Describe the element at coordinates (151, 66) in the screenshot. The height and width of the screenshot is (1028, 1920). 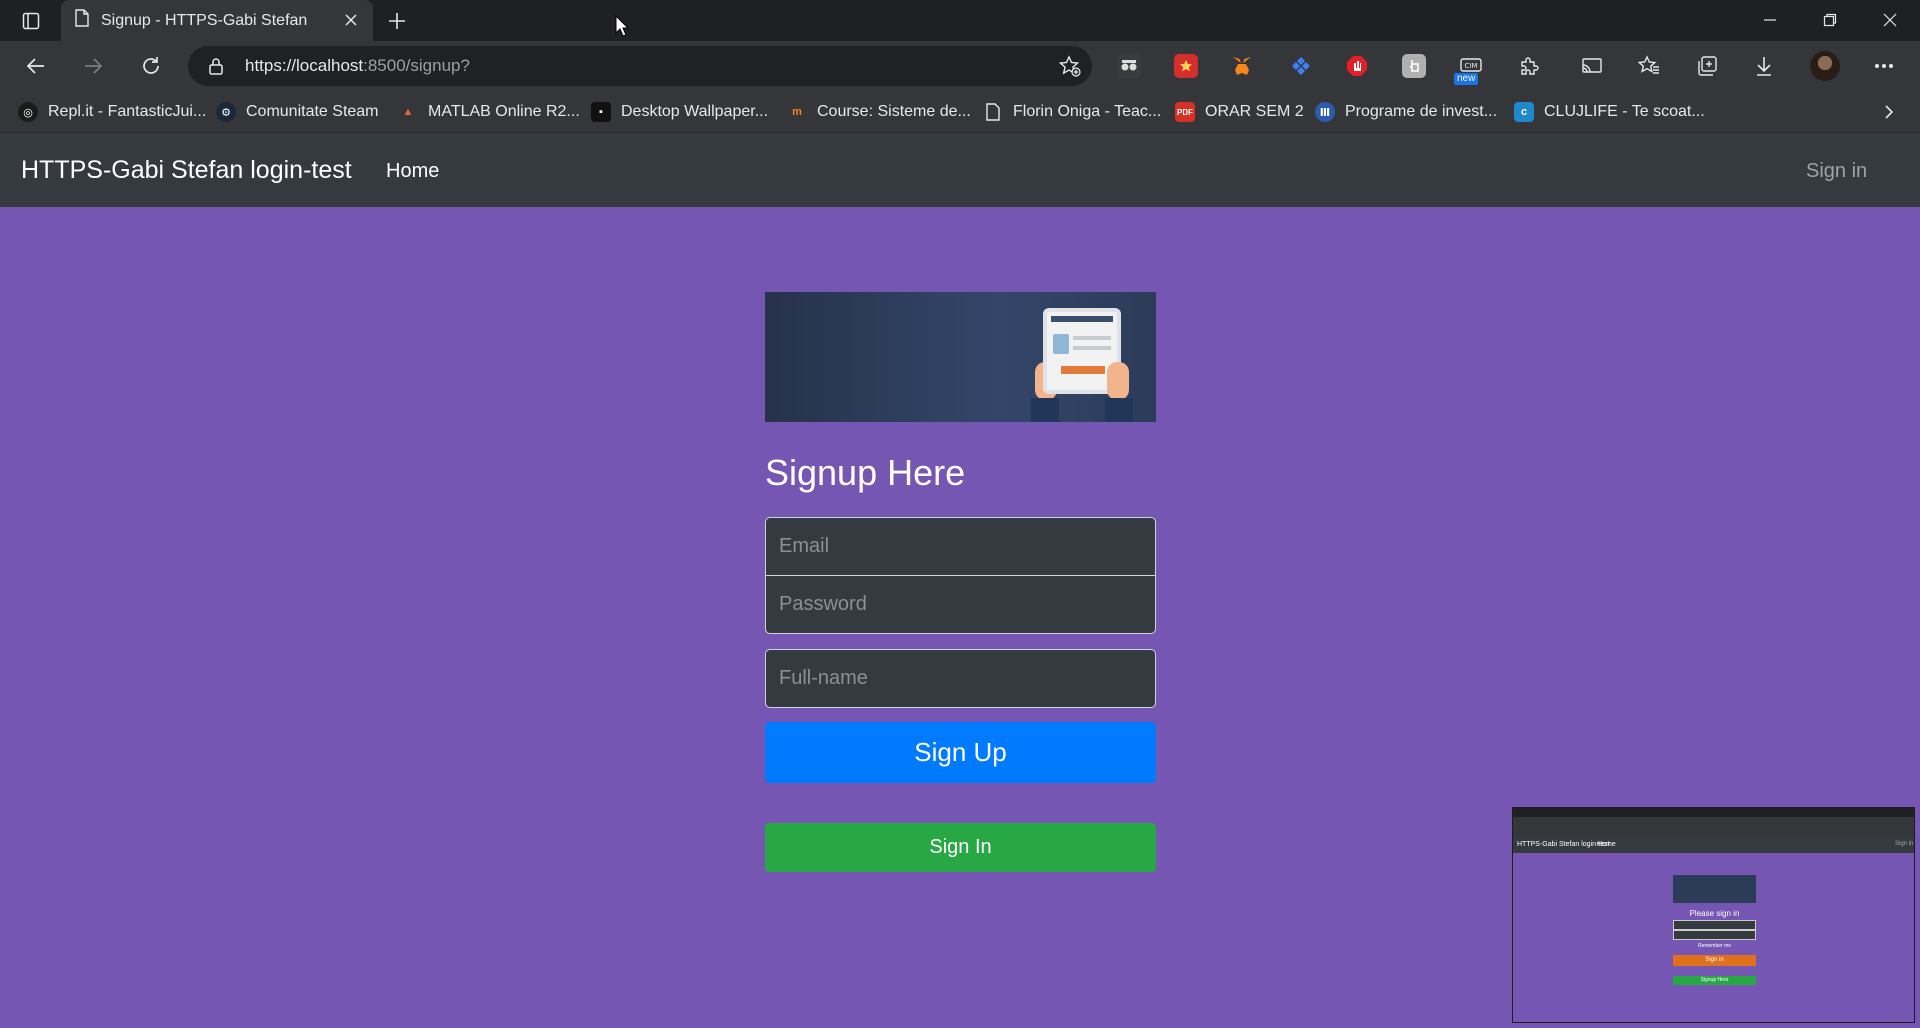
I see `reload-icon` at that location.